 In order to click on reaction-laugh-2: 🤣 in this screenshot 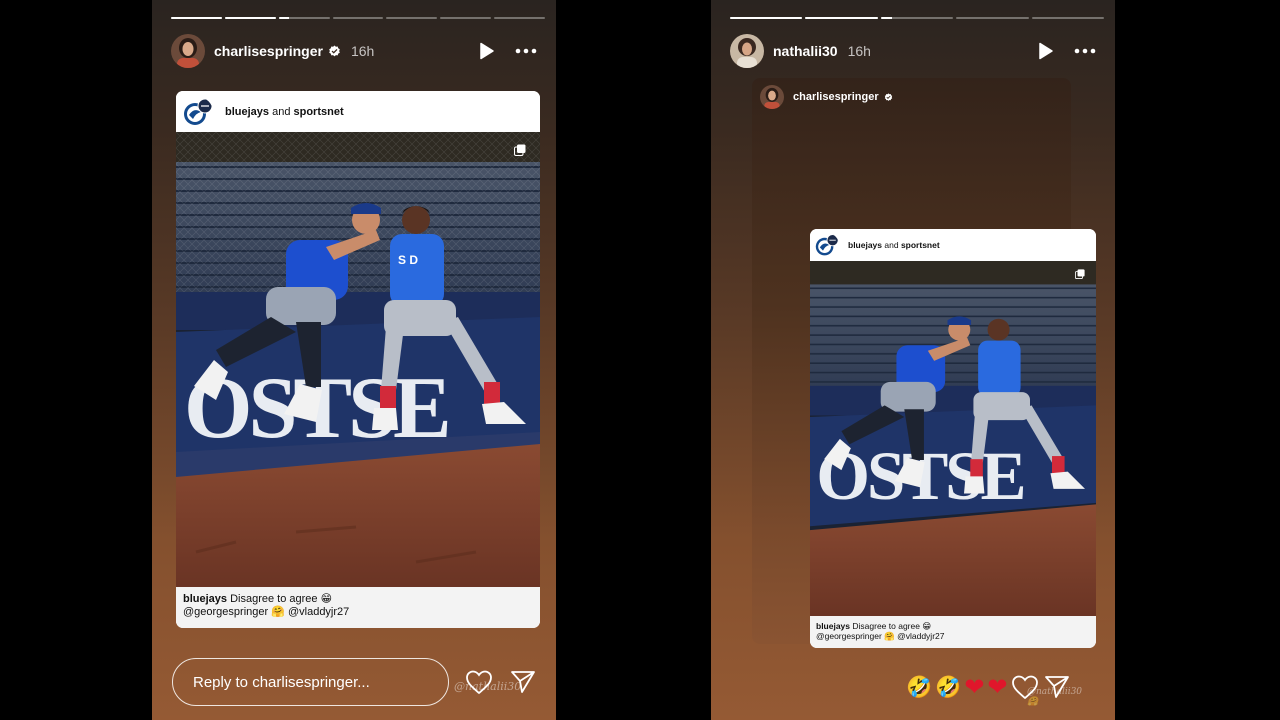, I will do `click(948, 687)`.